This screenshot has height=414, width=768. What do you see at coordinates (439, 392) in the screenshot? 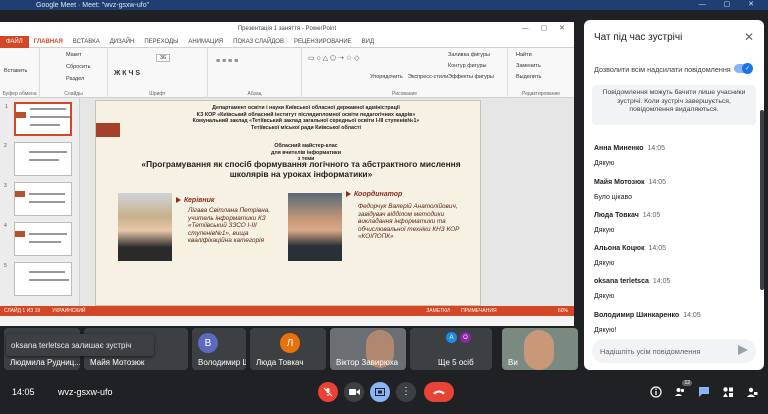
I see `end-call-button` at bounding box center [439, 392].